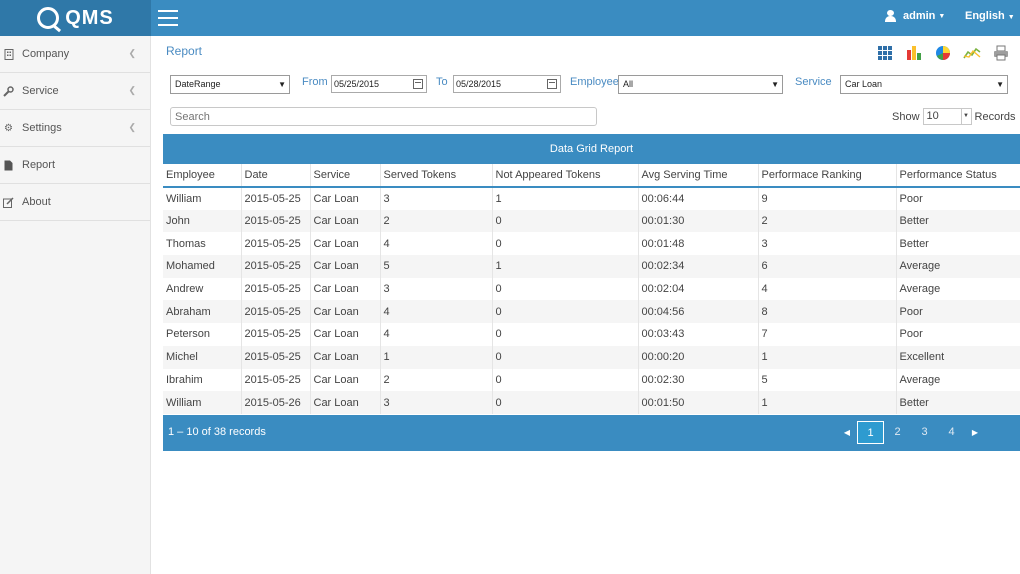 The height and width of the screenshot is (574, 1020). What do you see at coordinates (958, 176) in the screenshot?
I see `column-header: Performance Status` at bounding box center [958, 176].